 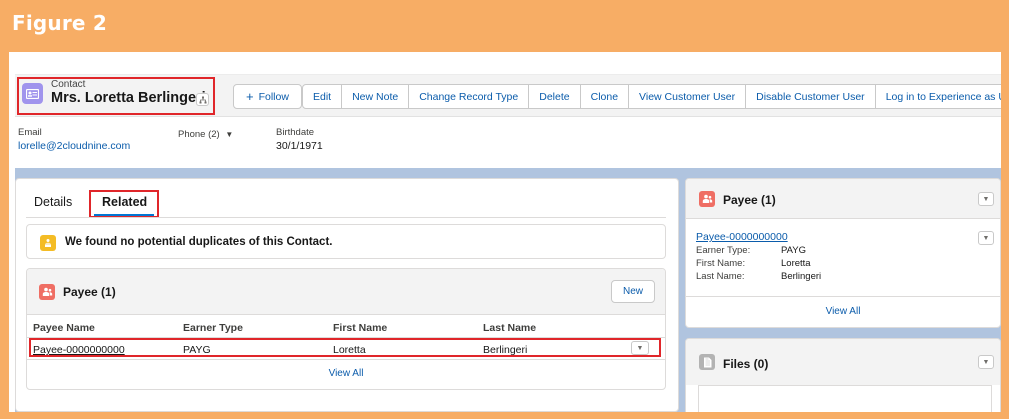 What do you see at coordinates (295, 132) in the screenshot?
I see `birthdate-label: Birthdate` at bounding box center [295, 132].